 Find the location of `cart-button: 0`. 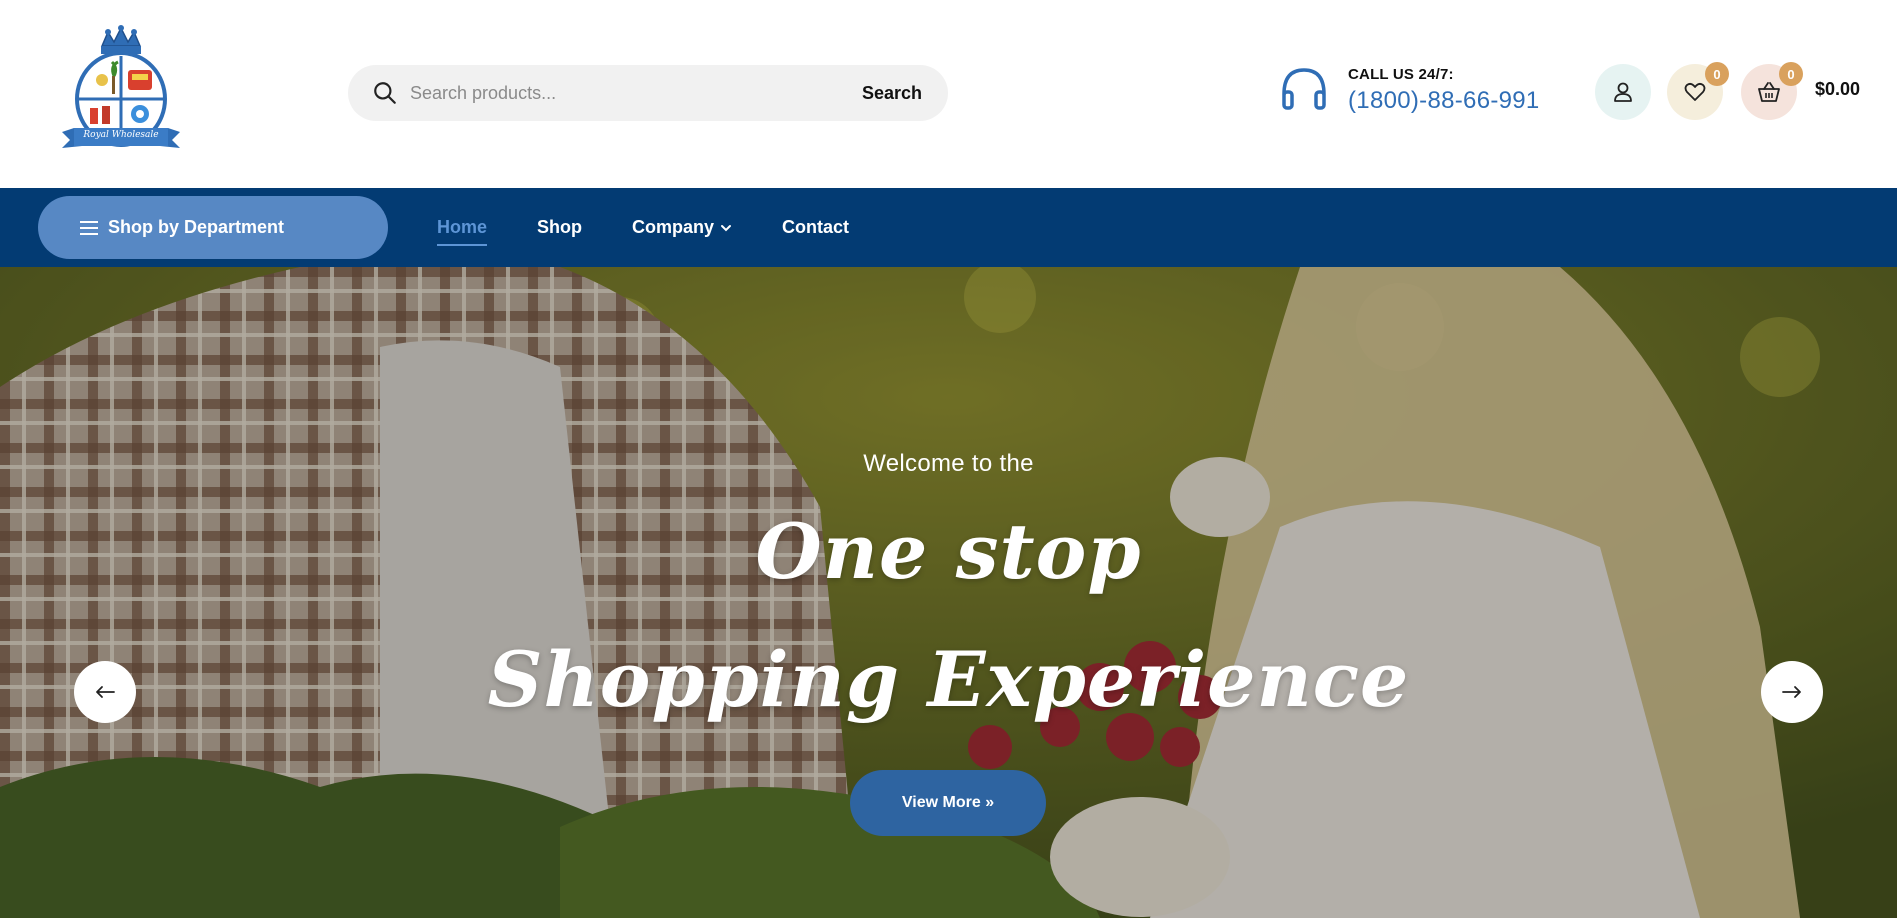

cart-button: 0 is located at coordinates (1772, 91).